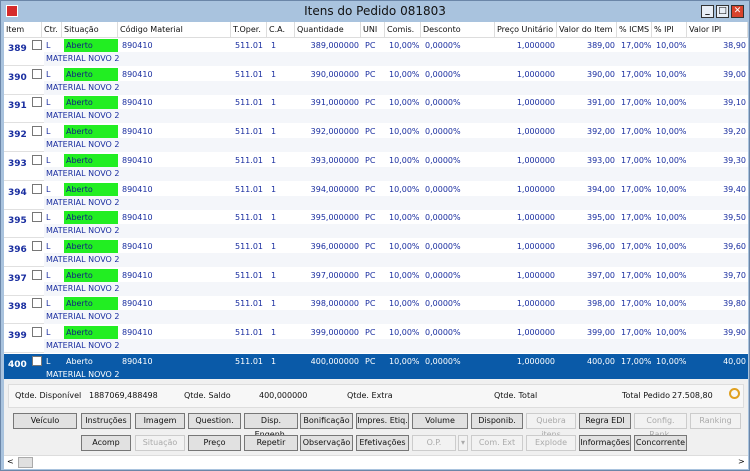 The image size is (750, 471). I want to click on column-header: C.A., so click(281, 30).